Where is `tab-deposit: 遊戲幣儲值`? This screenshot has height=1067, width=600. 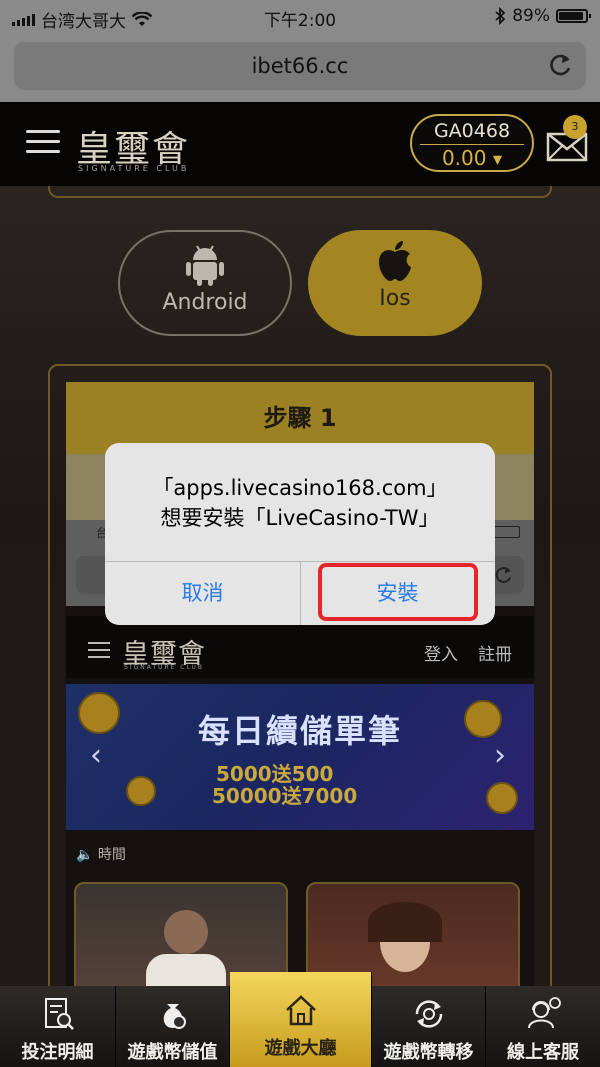
tab-deposit: 遊戲幣儲值 is located at coordinates (173, 1026).